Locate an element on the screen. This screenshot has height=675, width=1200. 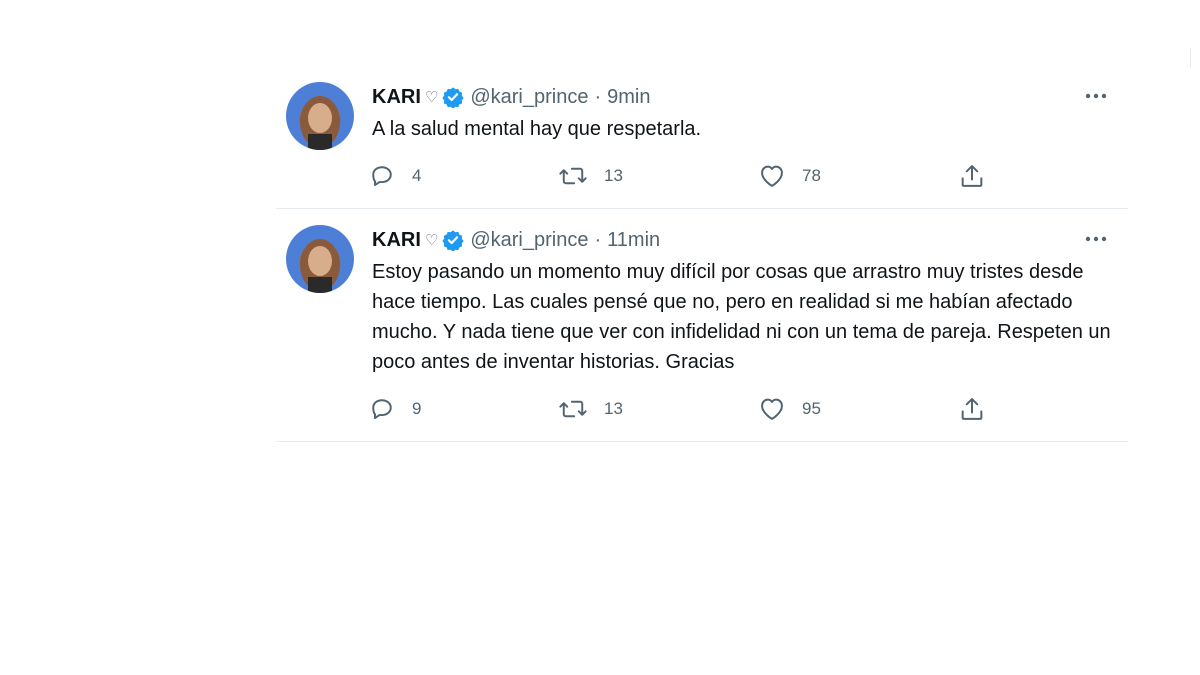
tweet-actions: 4 13 78 is located at coordinates (748, 176).